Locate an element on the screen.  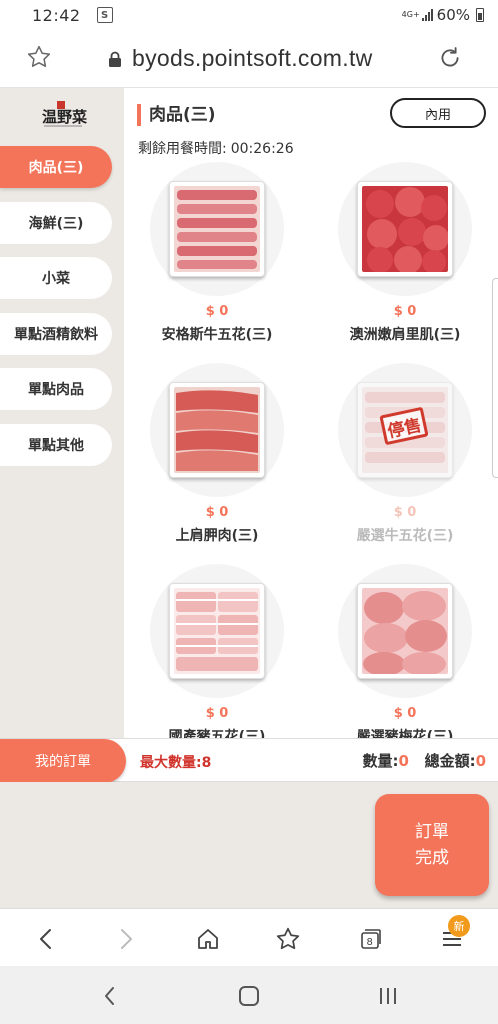
submit-line-2: 完成 is located at coordinates (432, 858).